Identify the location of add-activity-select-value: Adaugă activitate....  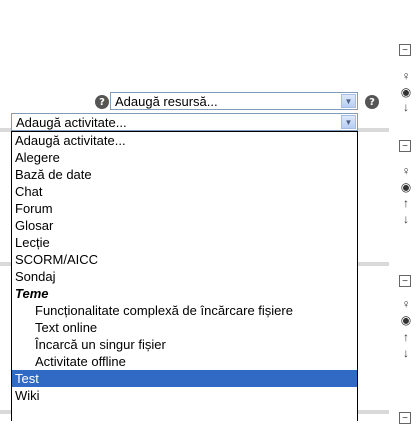
(71, 122).